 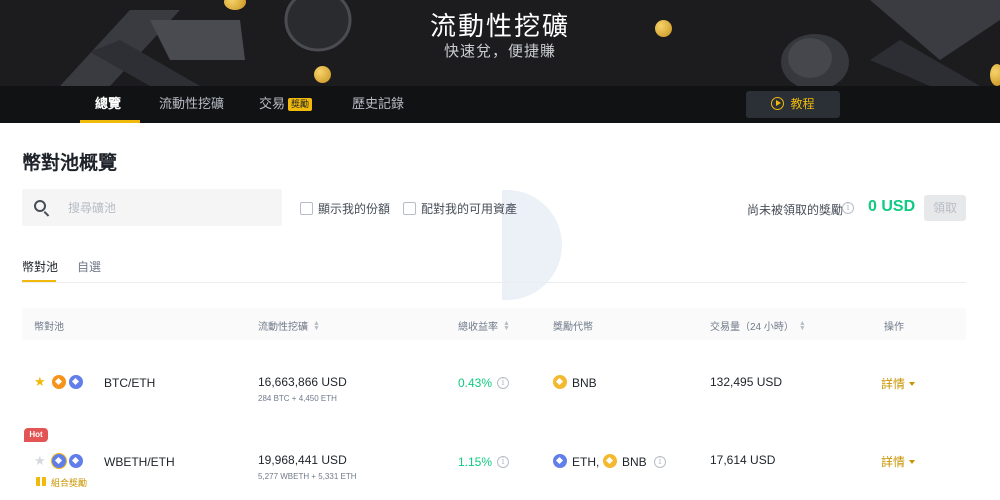 I want to click on column-header-reward-token: 獎勵代幣, so click(x=573, y=327).